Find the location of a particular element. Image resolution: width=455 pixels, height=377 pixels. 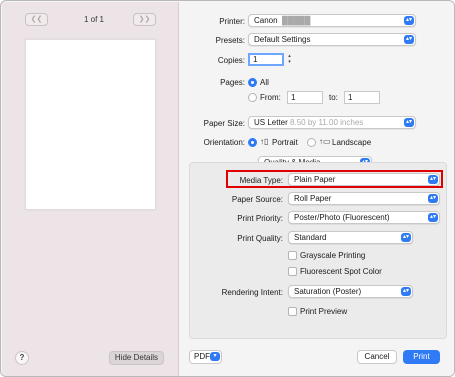

next-page-button: ❯❯ is located at coordinates (144, 19).